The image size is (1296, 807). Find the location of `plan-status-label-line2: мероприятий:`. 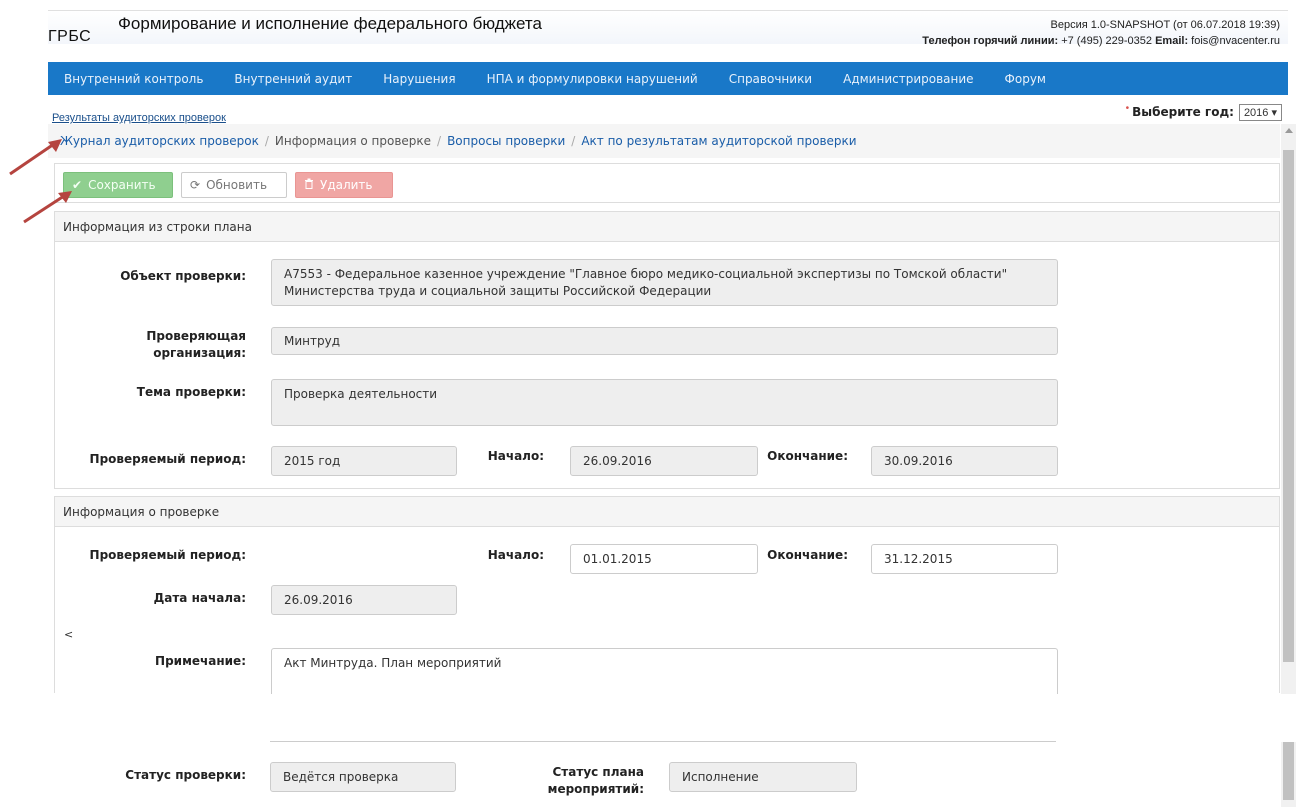

plan-status-label-line2: мероприятий: is located at coordinates (595, 789).